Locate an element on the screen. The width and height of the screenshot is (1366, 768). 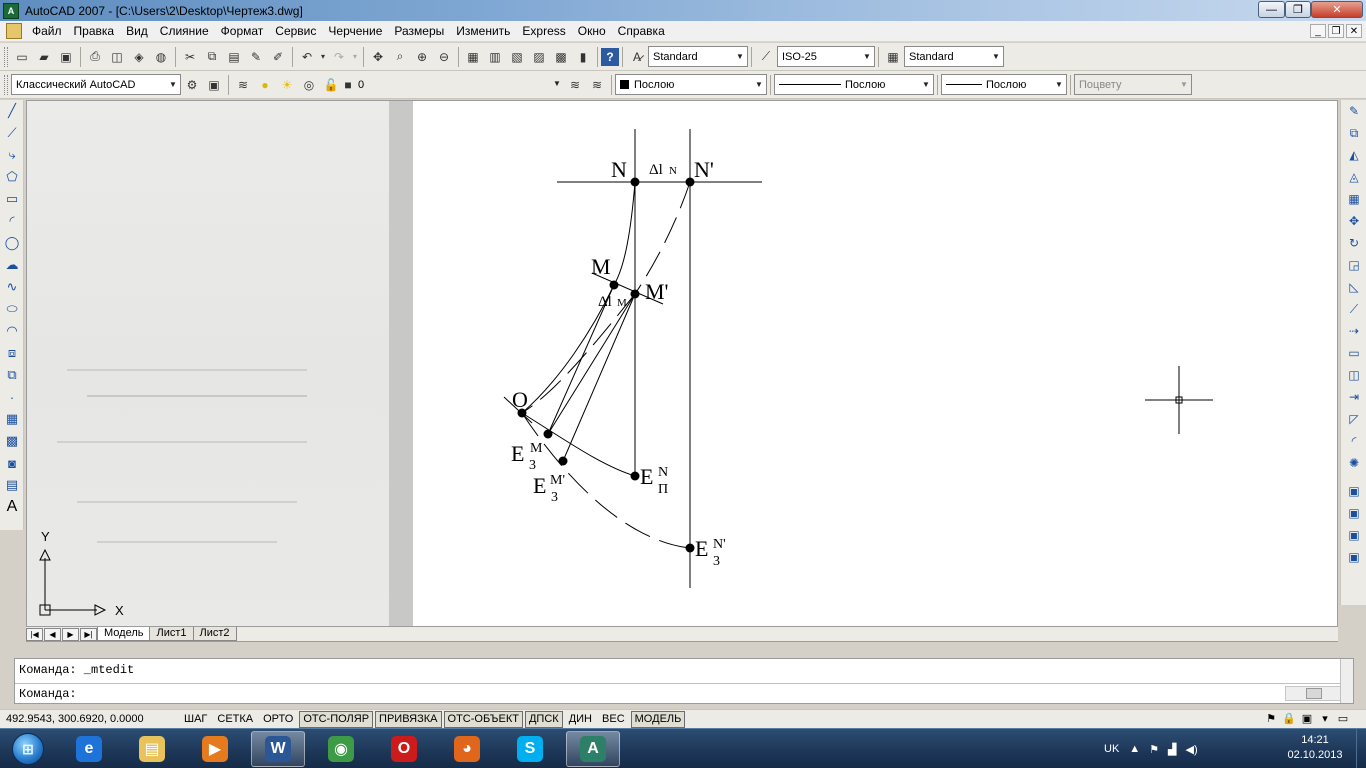
taskbar-opera-button: O is located at coordinates (404, 749).